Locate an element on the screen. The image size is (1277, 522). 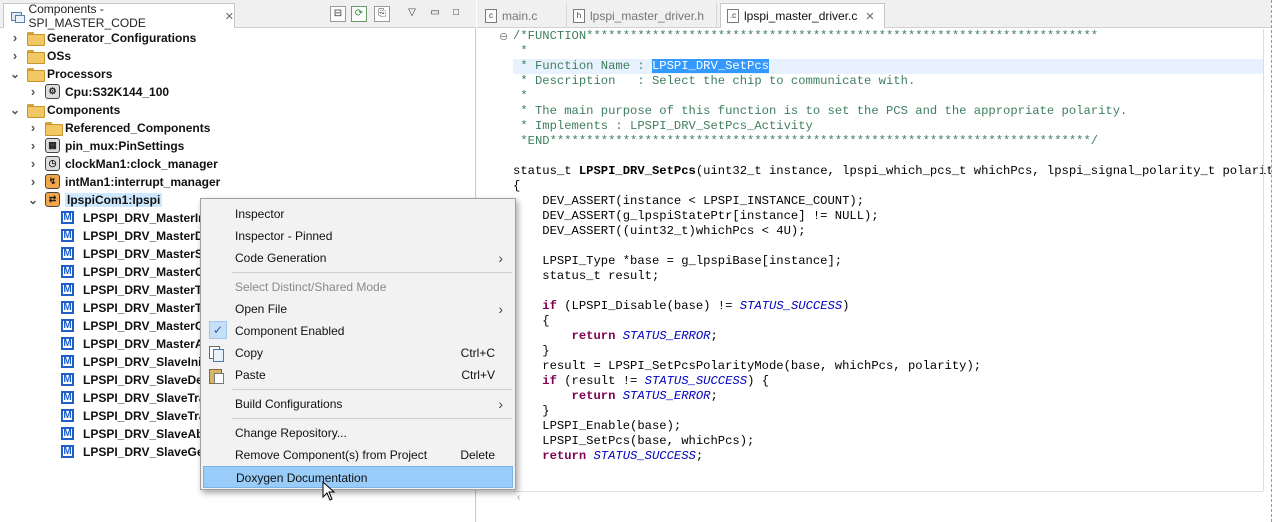
menu-item-label: Select Distinct/Shared Mode is located at coordinates (311, 287).